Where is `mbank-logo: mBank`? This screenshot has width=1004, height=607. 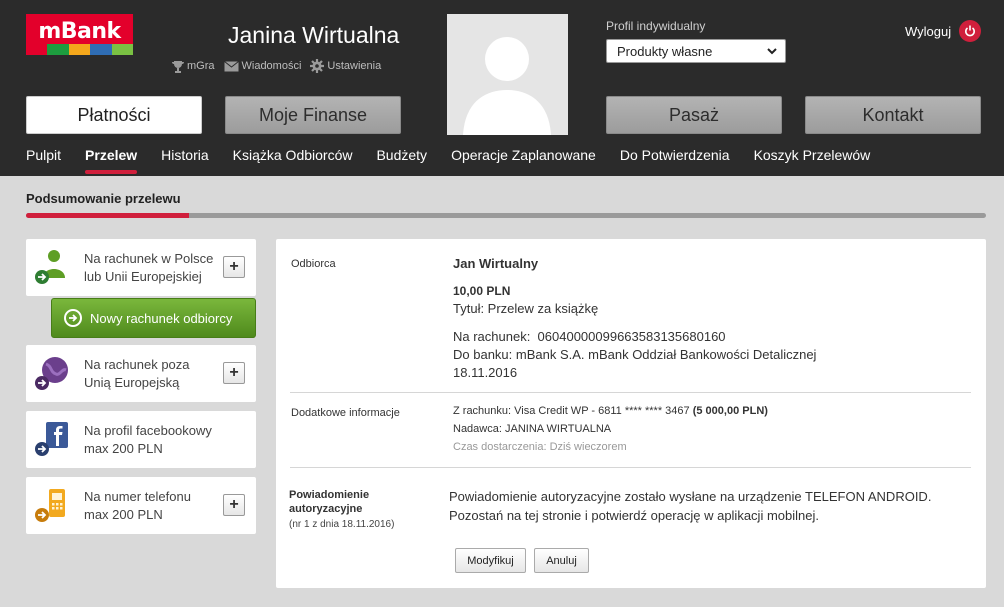
mbank-logo: mBank is located at coordinates (79, 34).